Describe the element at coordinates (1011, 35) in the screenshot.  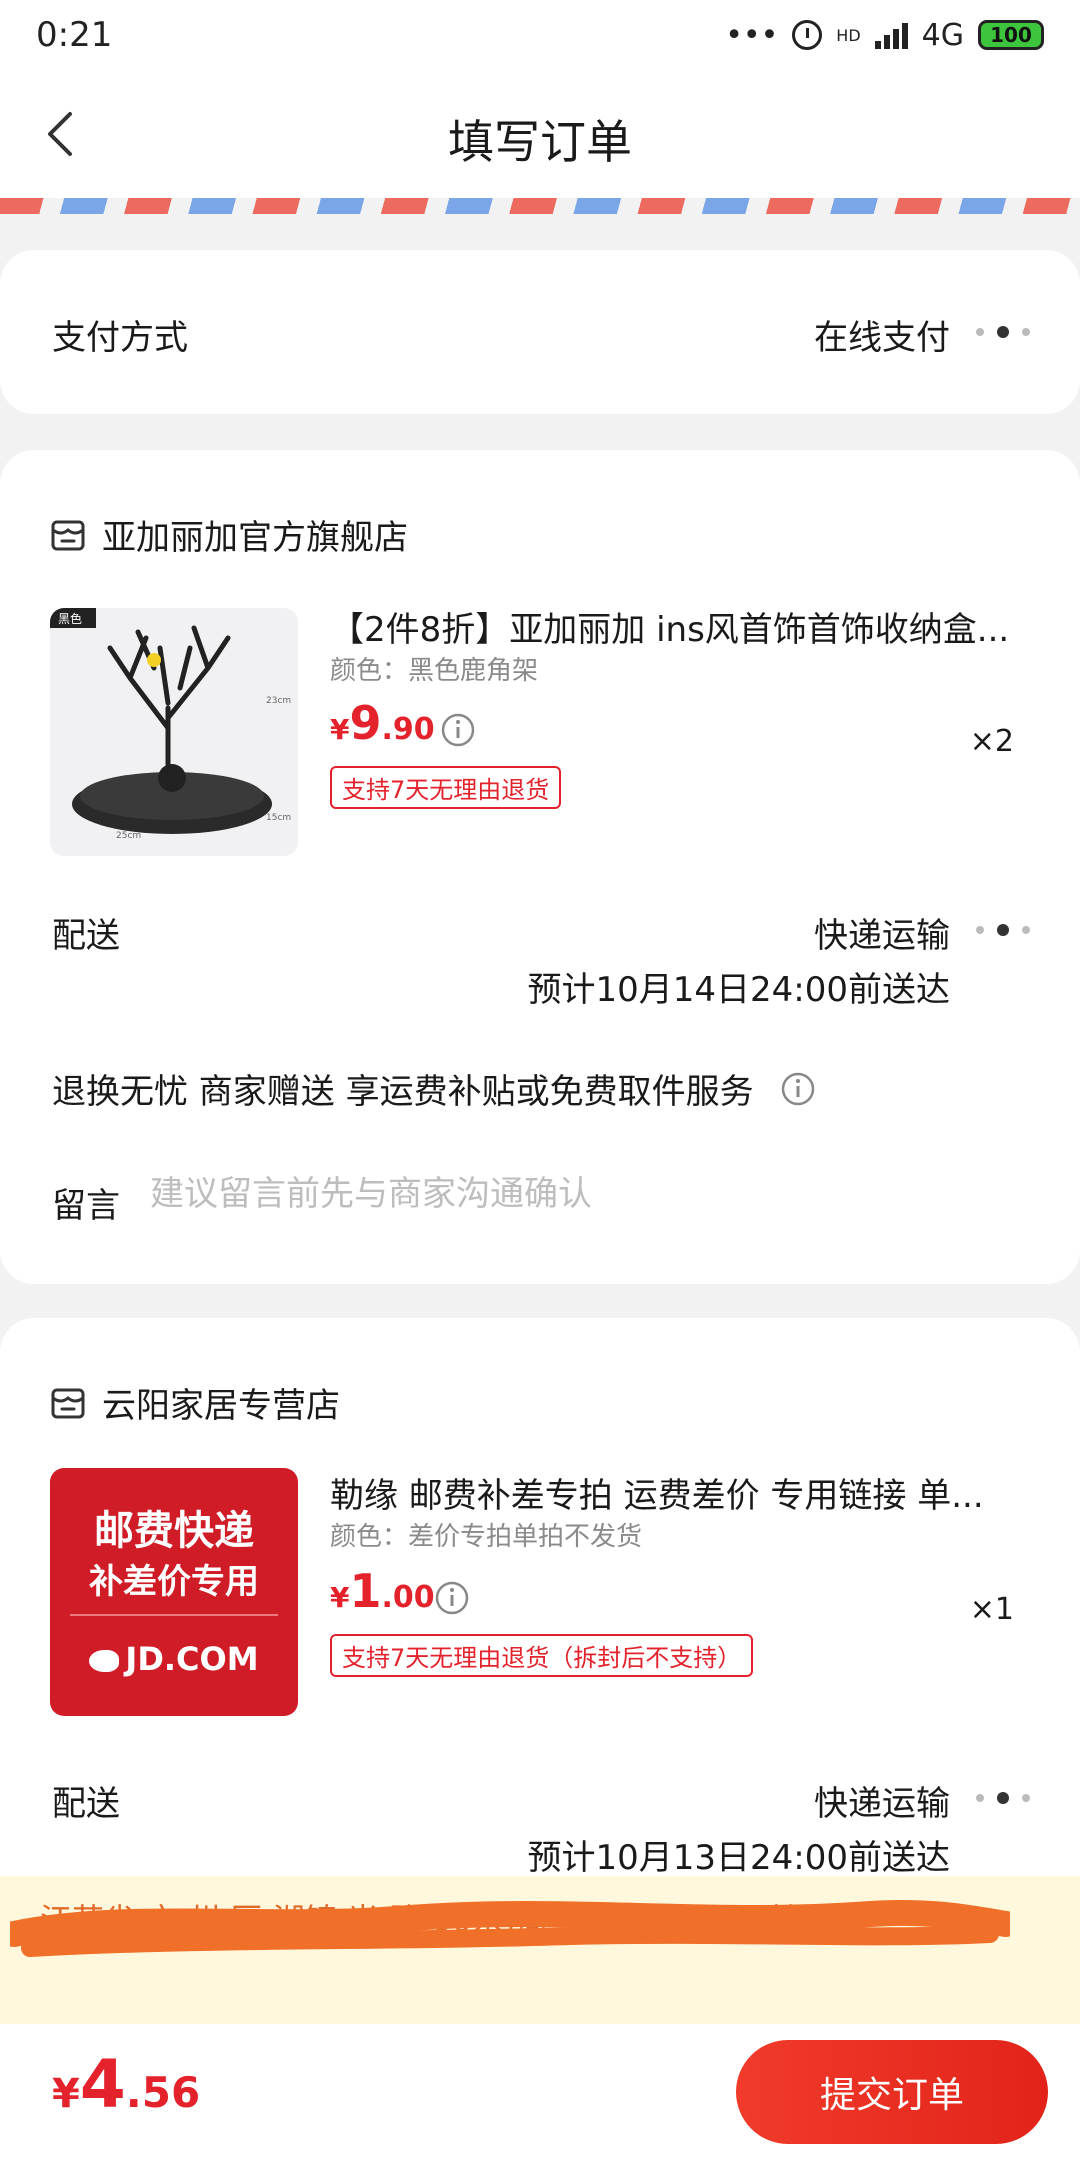
I see `battery-icon: 100` at that location.